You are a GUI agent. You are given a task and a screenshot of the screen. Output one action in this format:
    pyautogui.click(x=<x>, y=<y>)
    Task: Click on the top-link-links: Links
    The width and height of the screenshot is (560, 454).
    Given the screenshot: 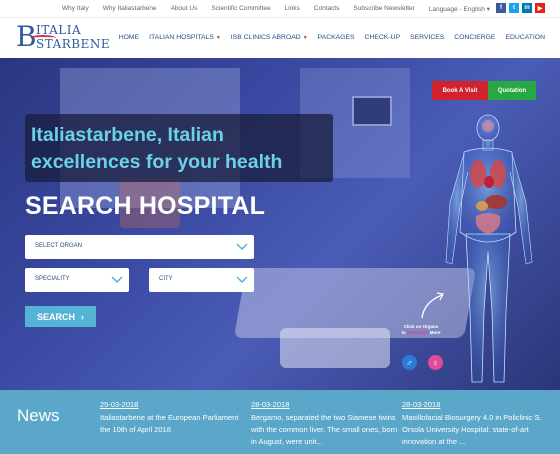 What is the action you would take?
    pyautogui.click(x=292, y=9)
    